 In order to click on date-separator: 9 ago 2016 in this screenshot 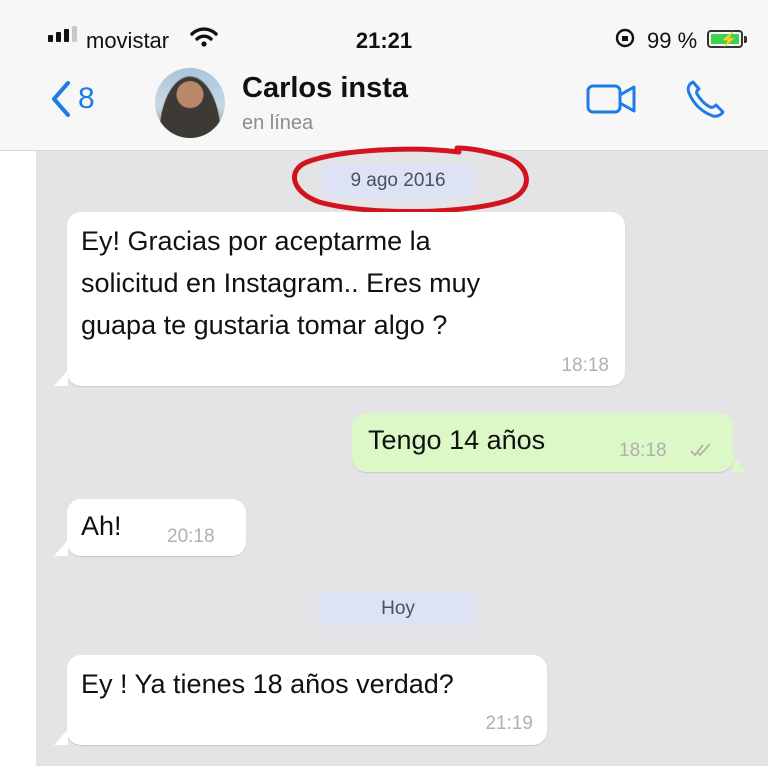, I will do `click(398, 181)`.